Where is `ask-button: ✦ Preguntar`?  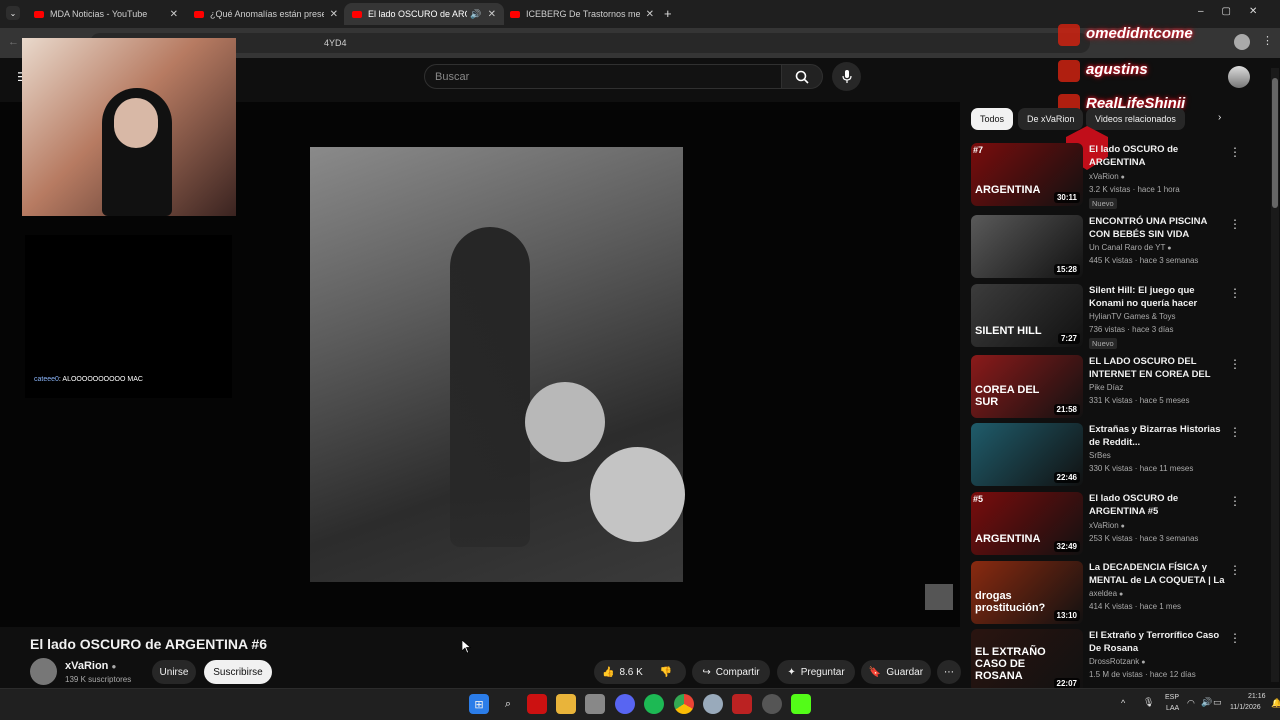
ask-button: ✦ Preguntar is located at coordinates (816, 672).